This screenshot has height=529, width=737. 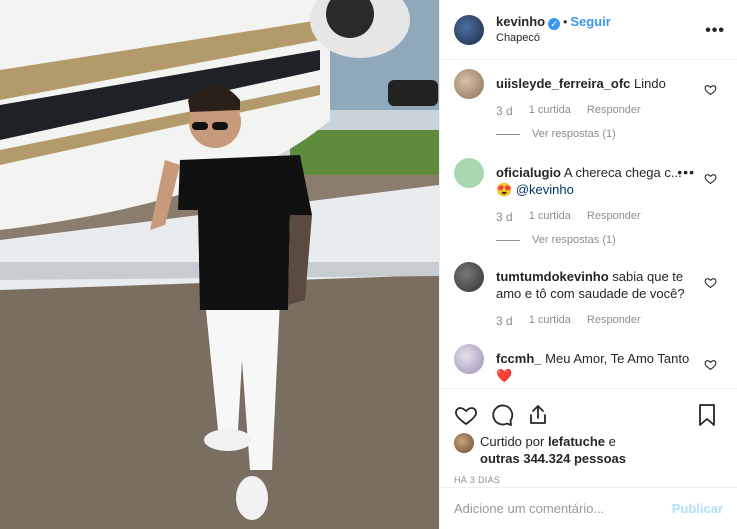 What do you see at coordinates (520, 21) in the screenshot?
I see `author-username: kevinho` at bounding box center [520, 21].